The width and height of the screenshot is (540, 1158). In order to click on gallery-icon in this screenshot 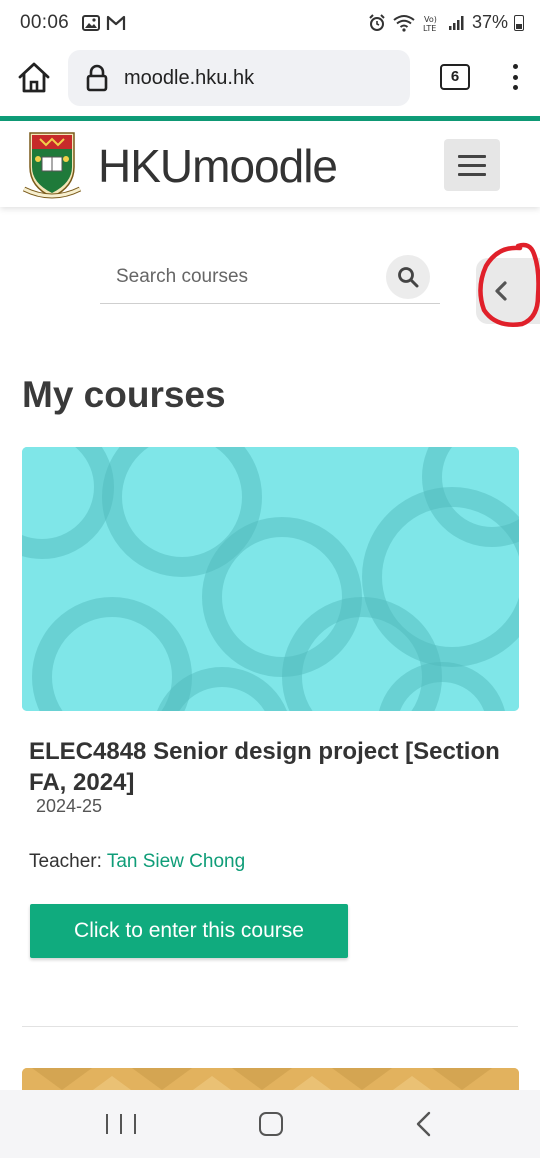, I will do `click(91, 23)`.